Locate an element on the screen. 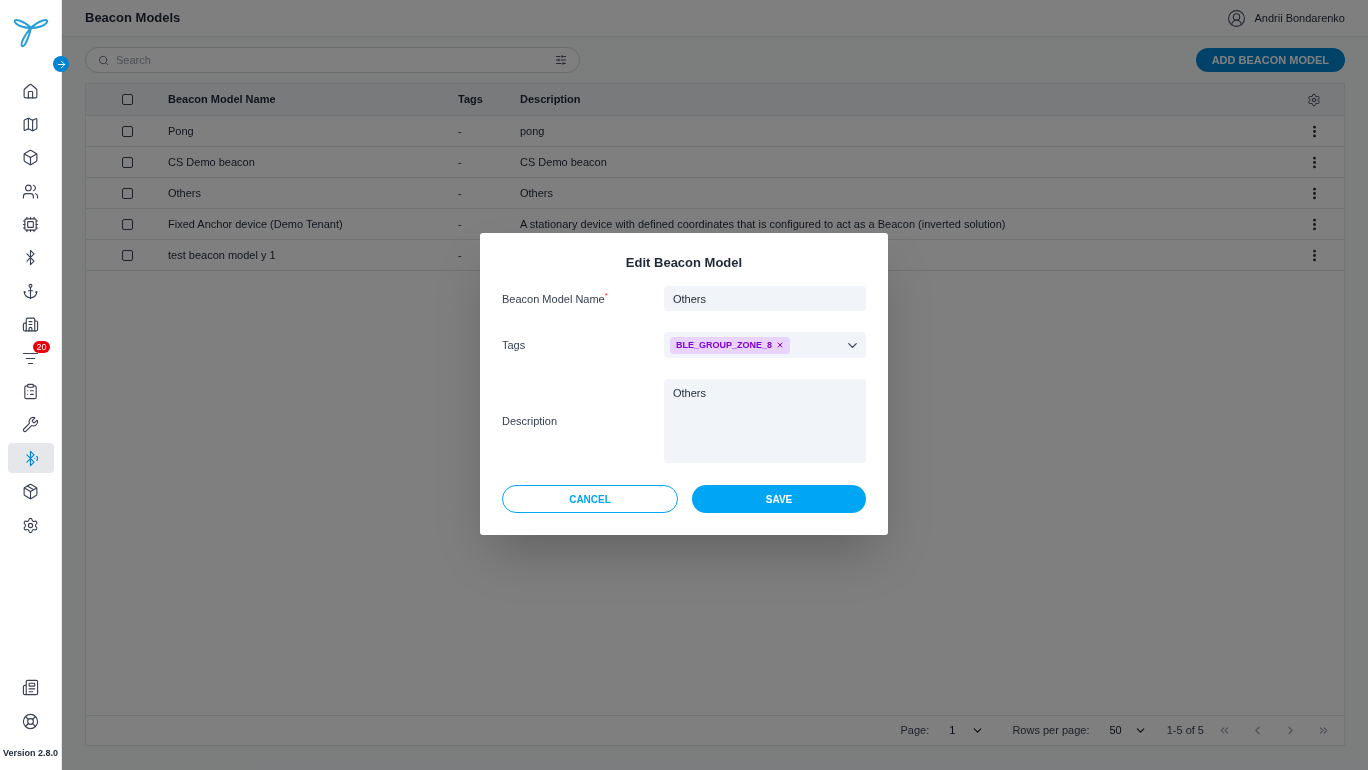  package-icon is located at coordinates (30, 492).